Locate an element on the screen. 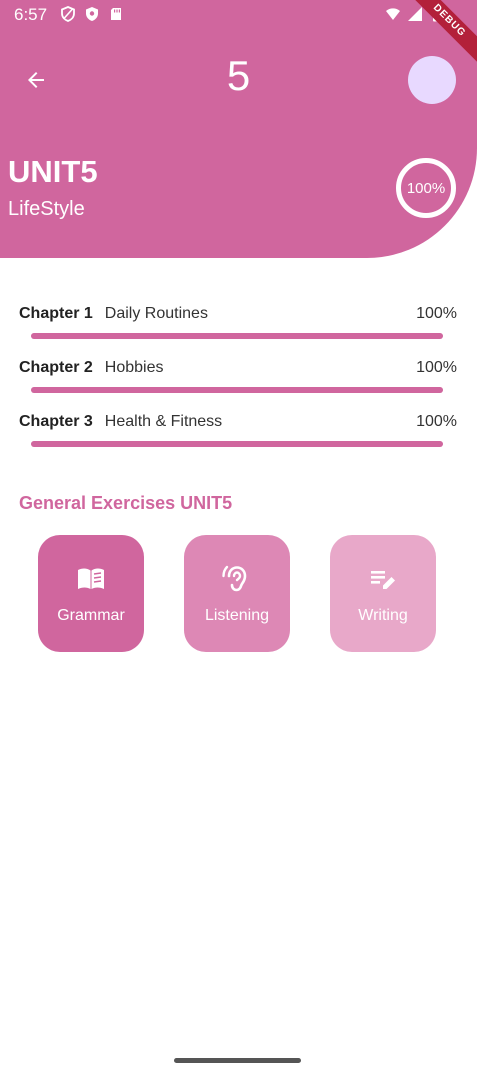  shield-outline-icon is located at coordinates (68, 14).